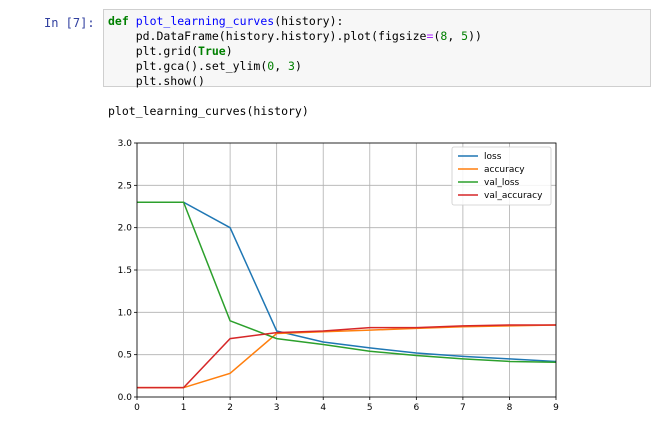 The image size is (653, 432). Describe the element at coordinates (556, 408) in the screenshot. I see `x-tick-label: 9` at that location.